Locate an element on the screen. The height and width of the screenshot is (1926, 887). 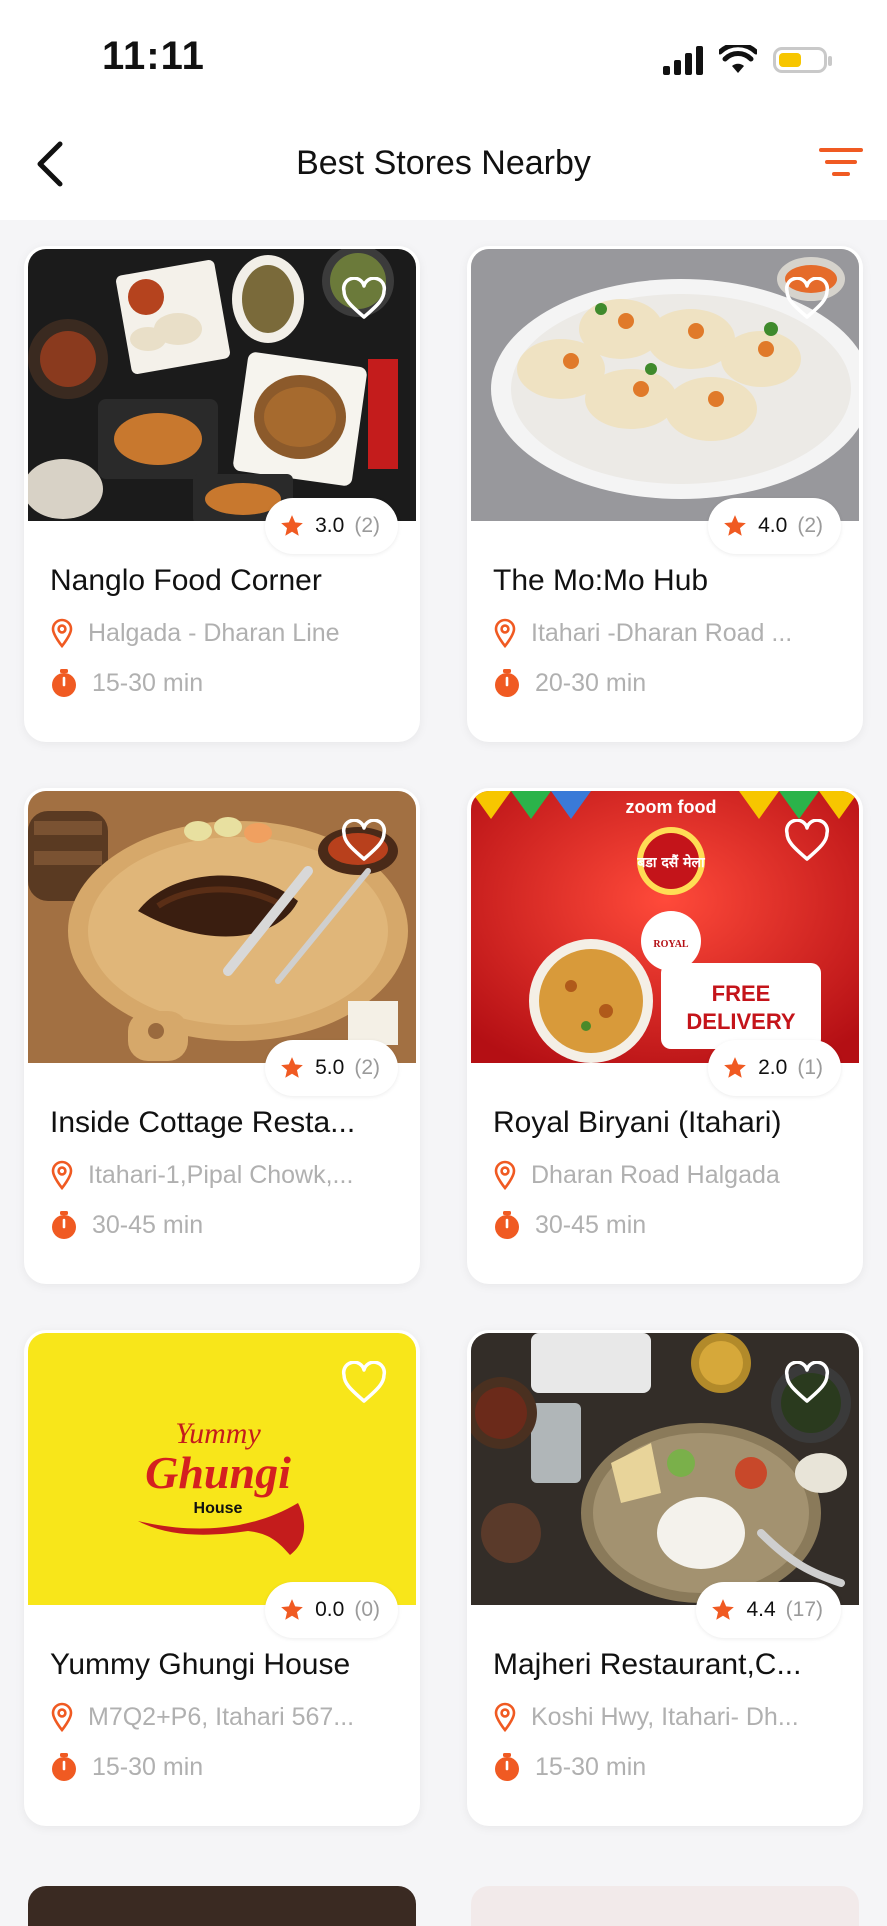
header: Best Stores Nearby is located at coordinates (443, 165).